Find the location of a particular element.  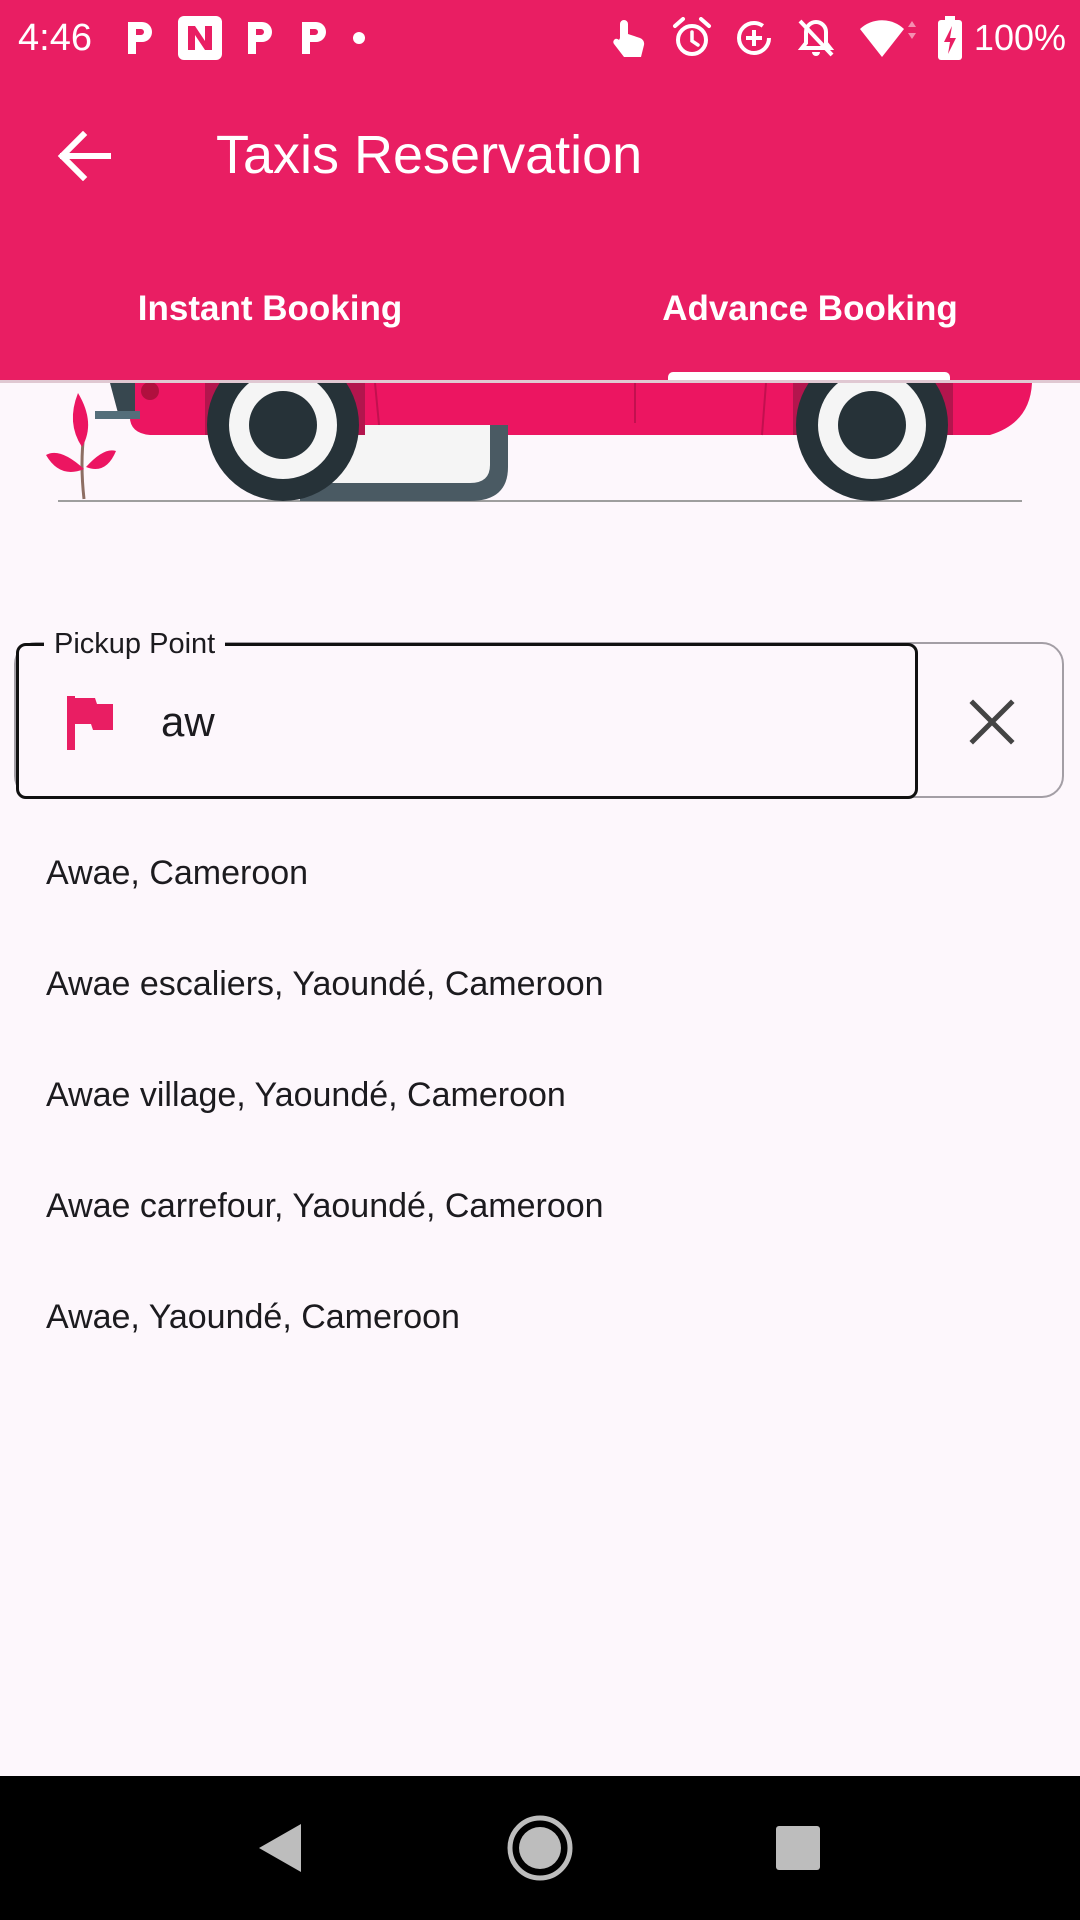

car-drawing is located at coordinates (539, 402).